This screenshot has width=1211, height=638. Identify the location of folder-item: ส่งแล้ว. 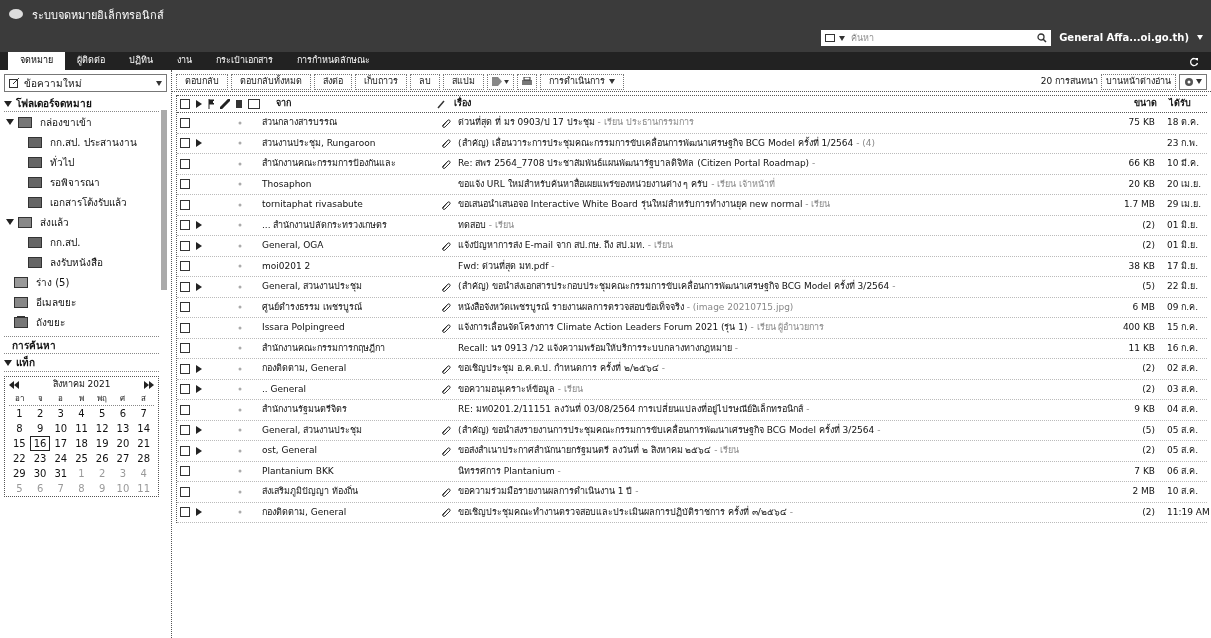
(54, 222).